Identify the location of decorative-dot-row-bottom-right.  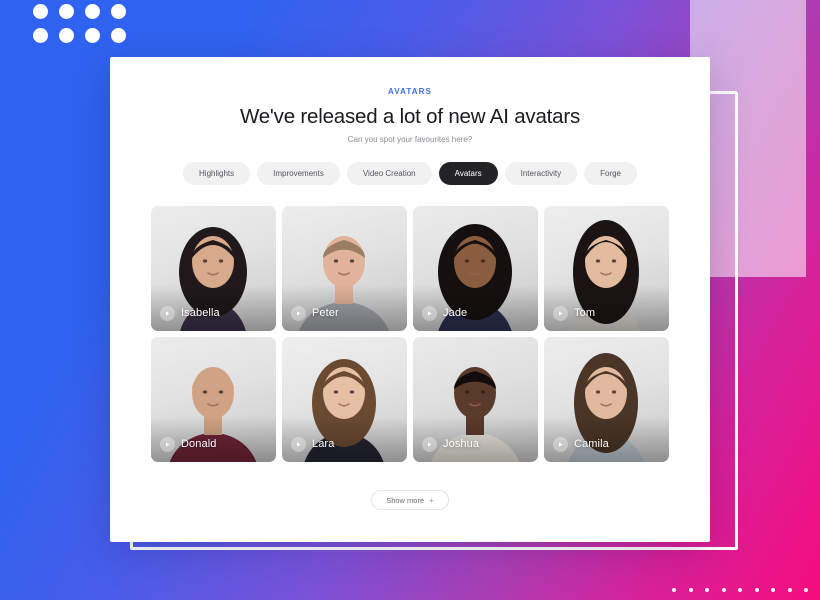
(746, 590).